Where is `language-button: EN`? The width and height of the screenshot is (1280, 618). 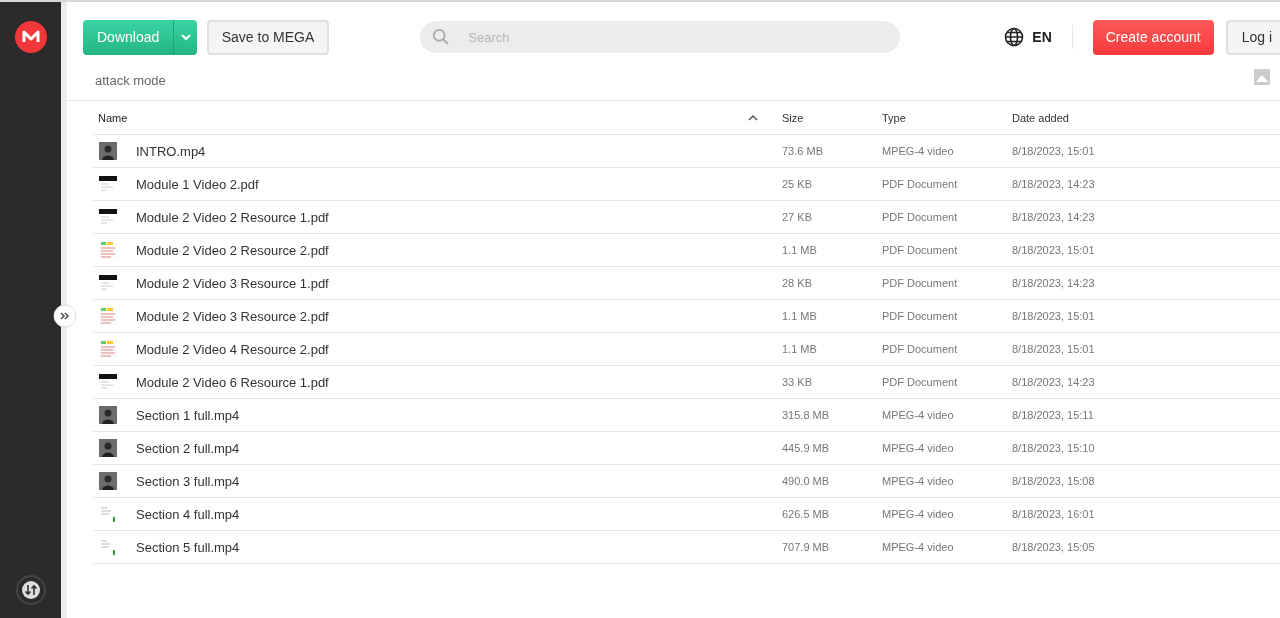 language-button: EN is located at coordinates (1042, 37).